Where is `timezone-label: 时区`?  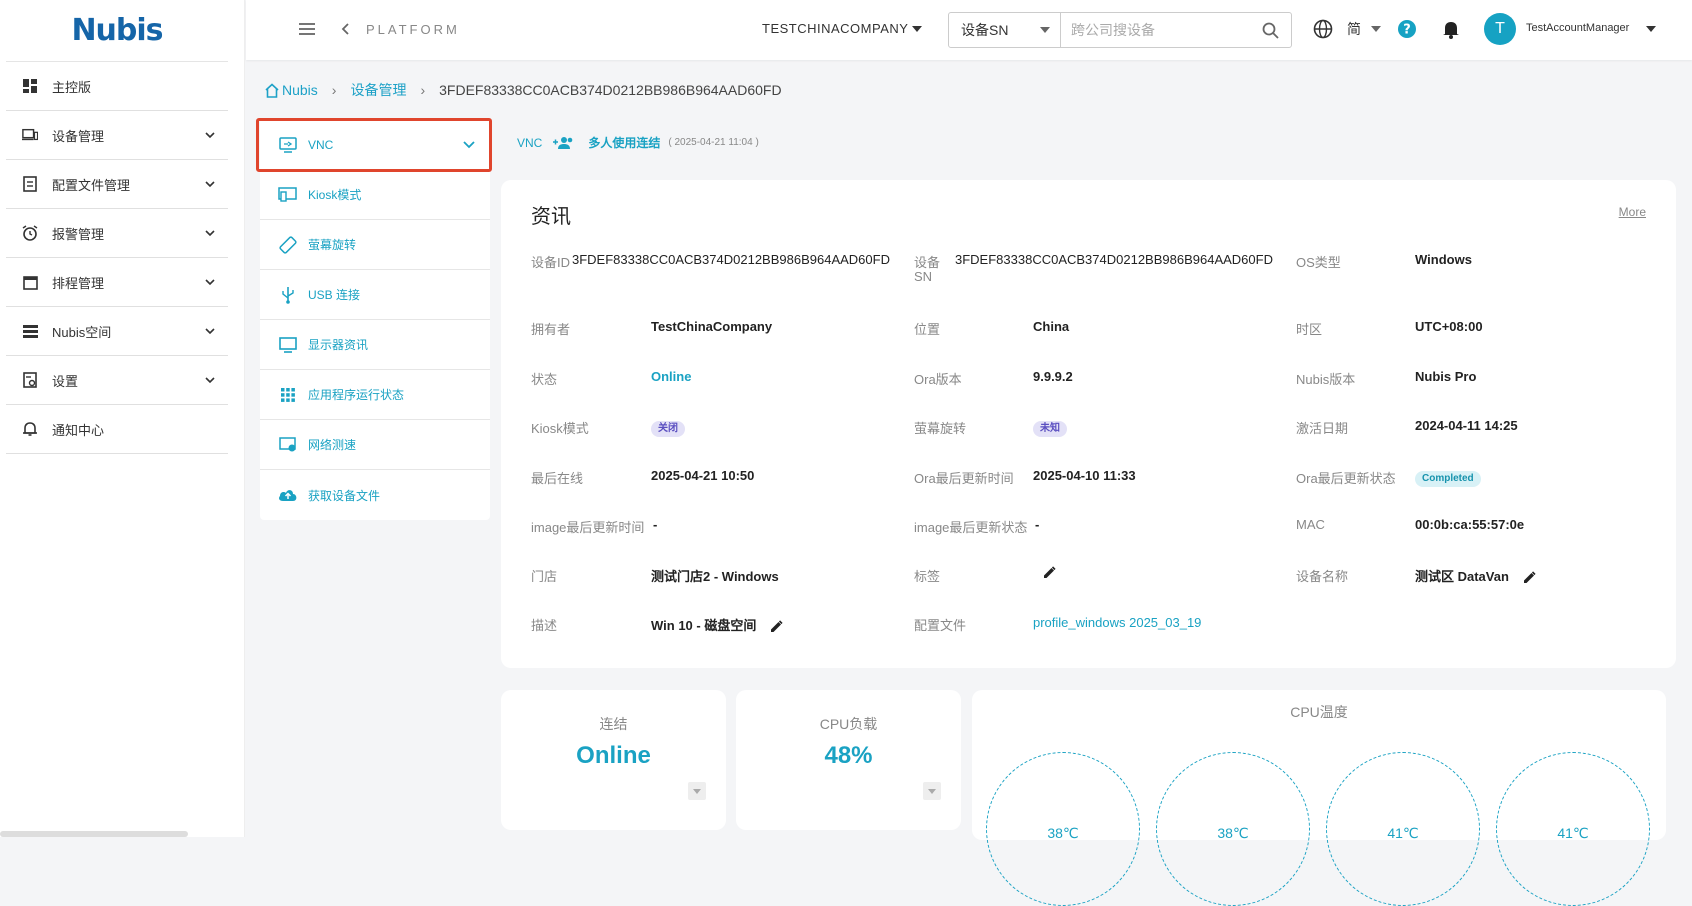 timezone-label: 时区 is located at coordinates (1309, 329).